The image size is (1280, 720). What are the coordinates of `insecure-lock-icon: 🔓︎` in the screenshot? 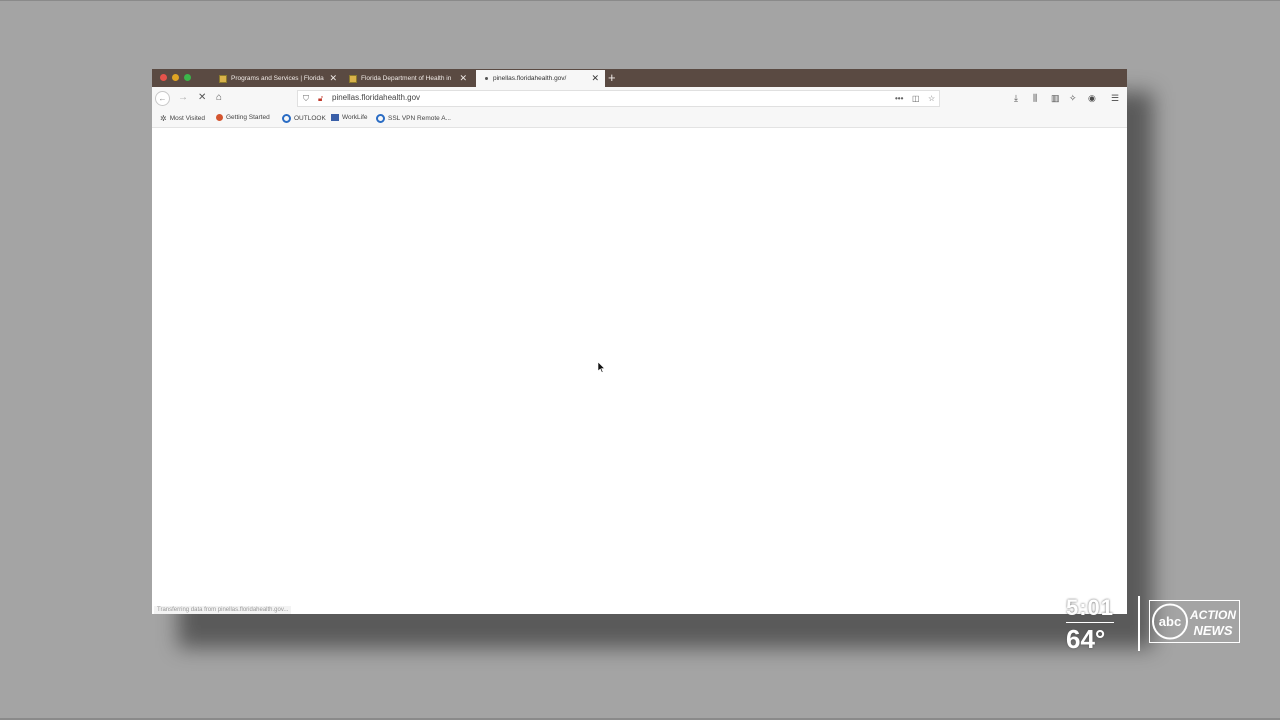 It's located at (320, 98).